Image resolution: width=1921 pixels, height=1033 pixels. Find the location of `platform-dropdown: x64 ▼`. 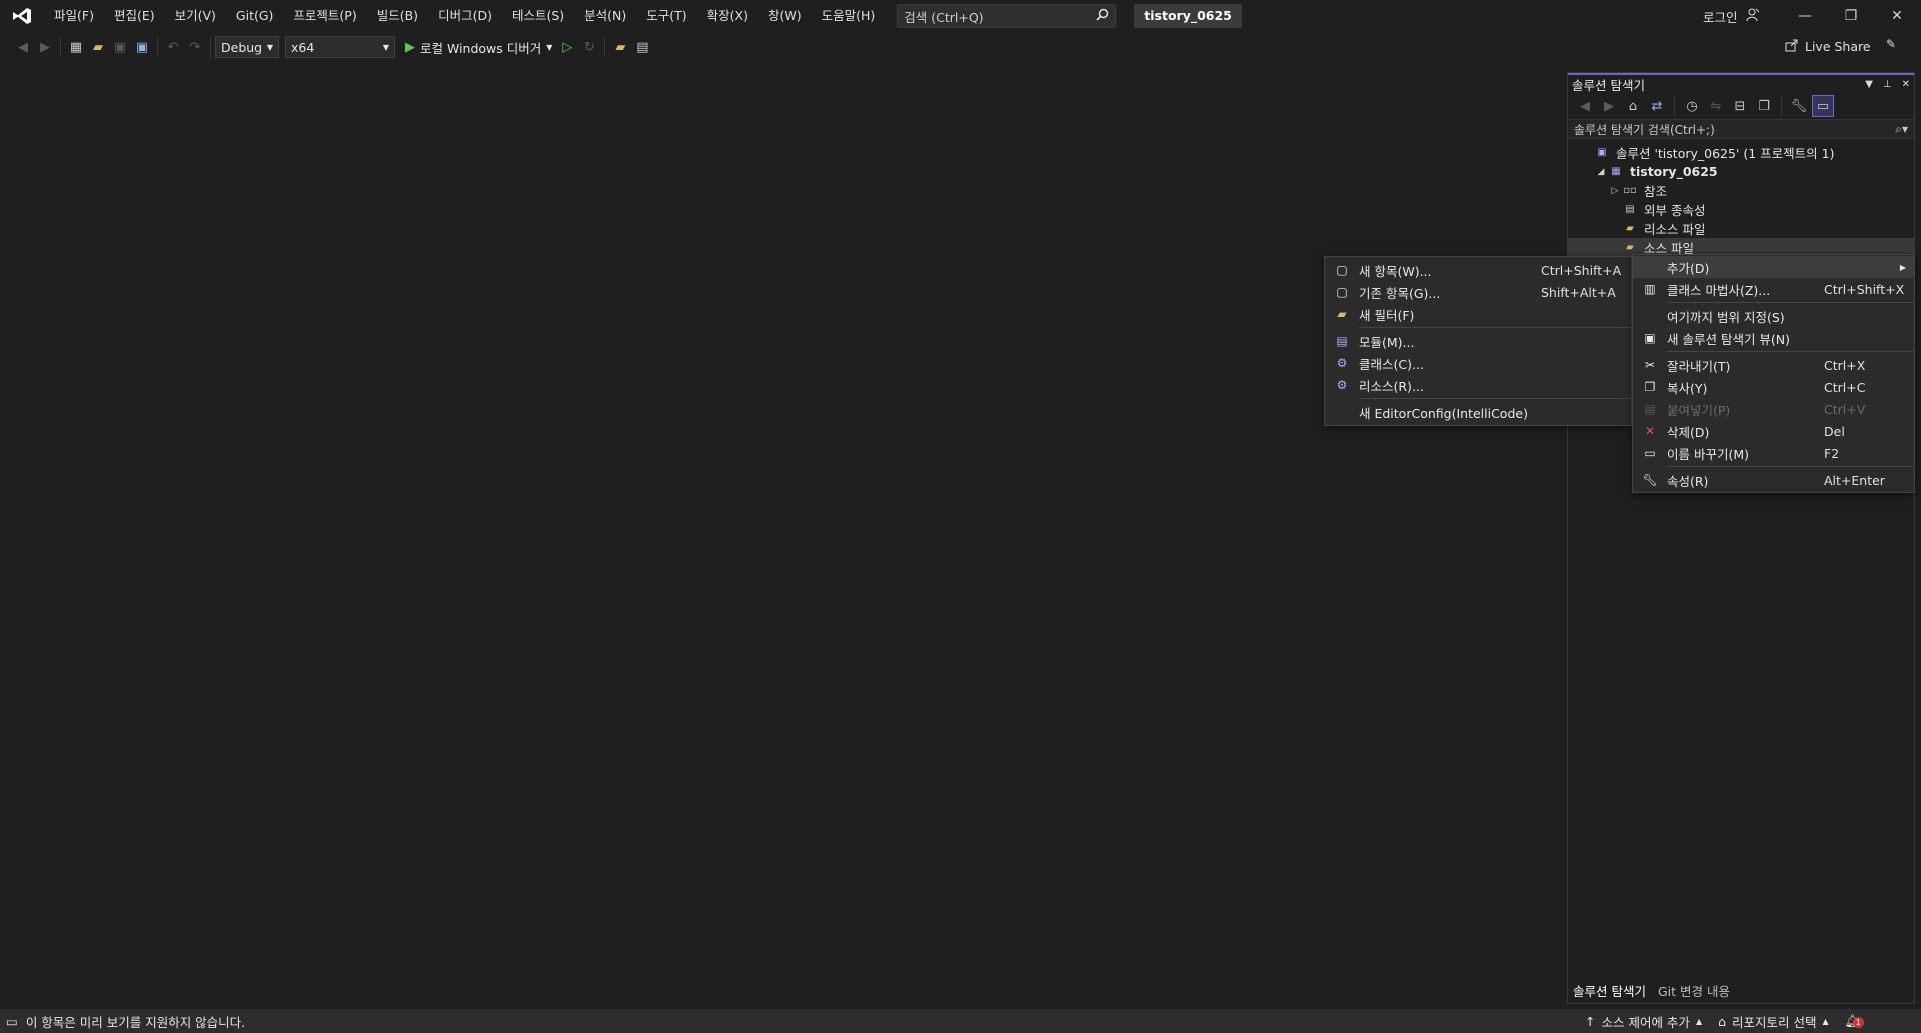

platform-dropdown: x64 ▼ is located at coordinates (340, 47).